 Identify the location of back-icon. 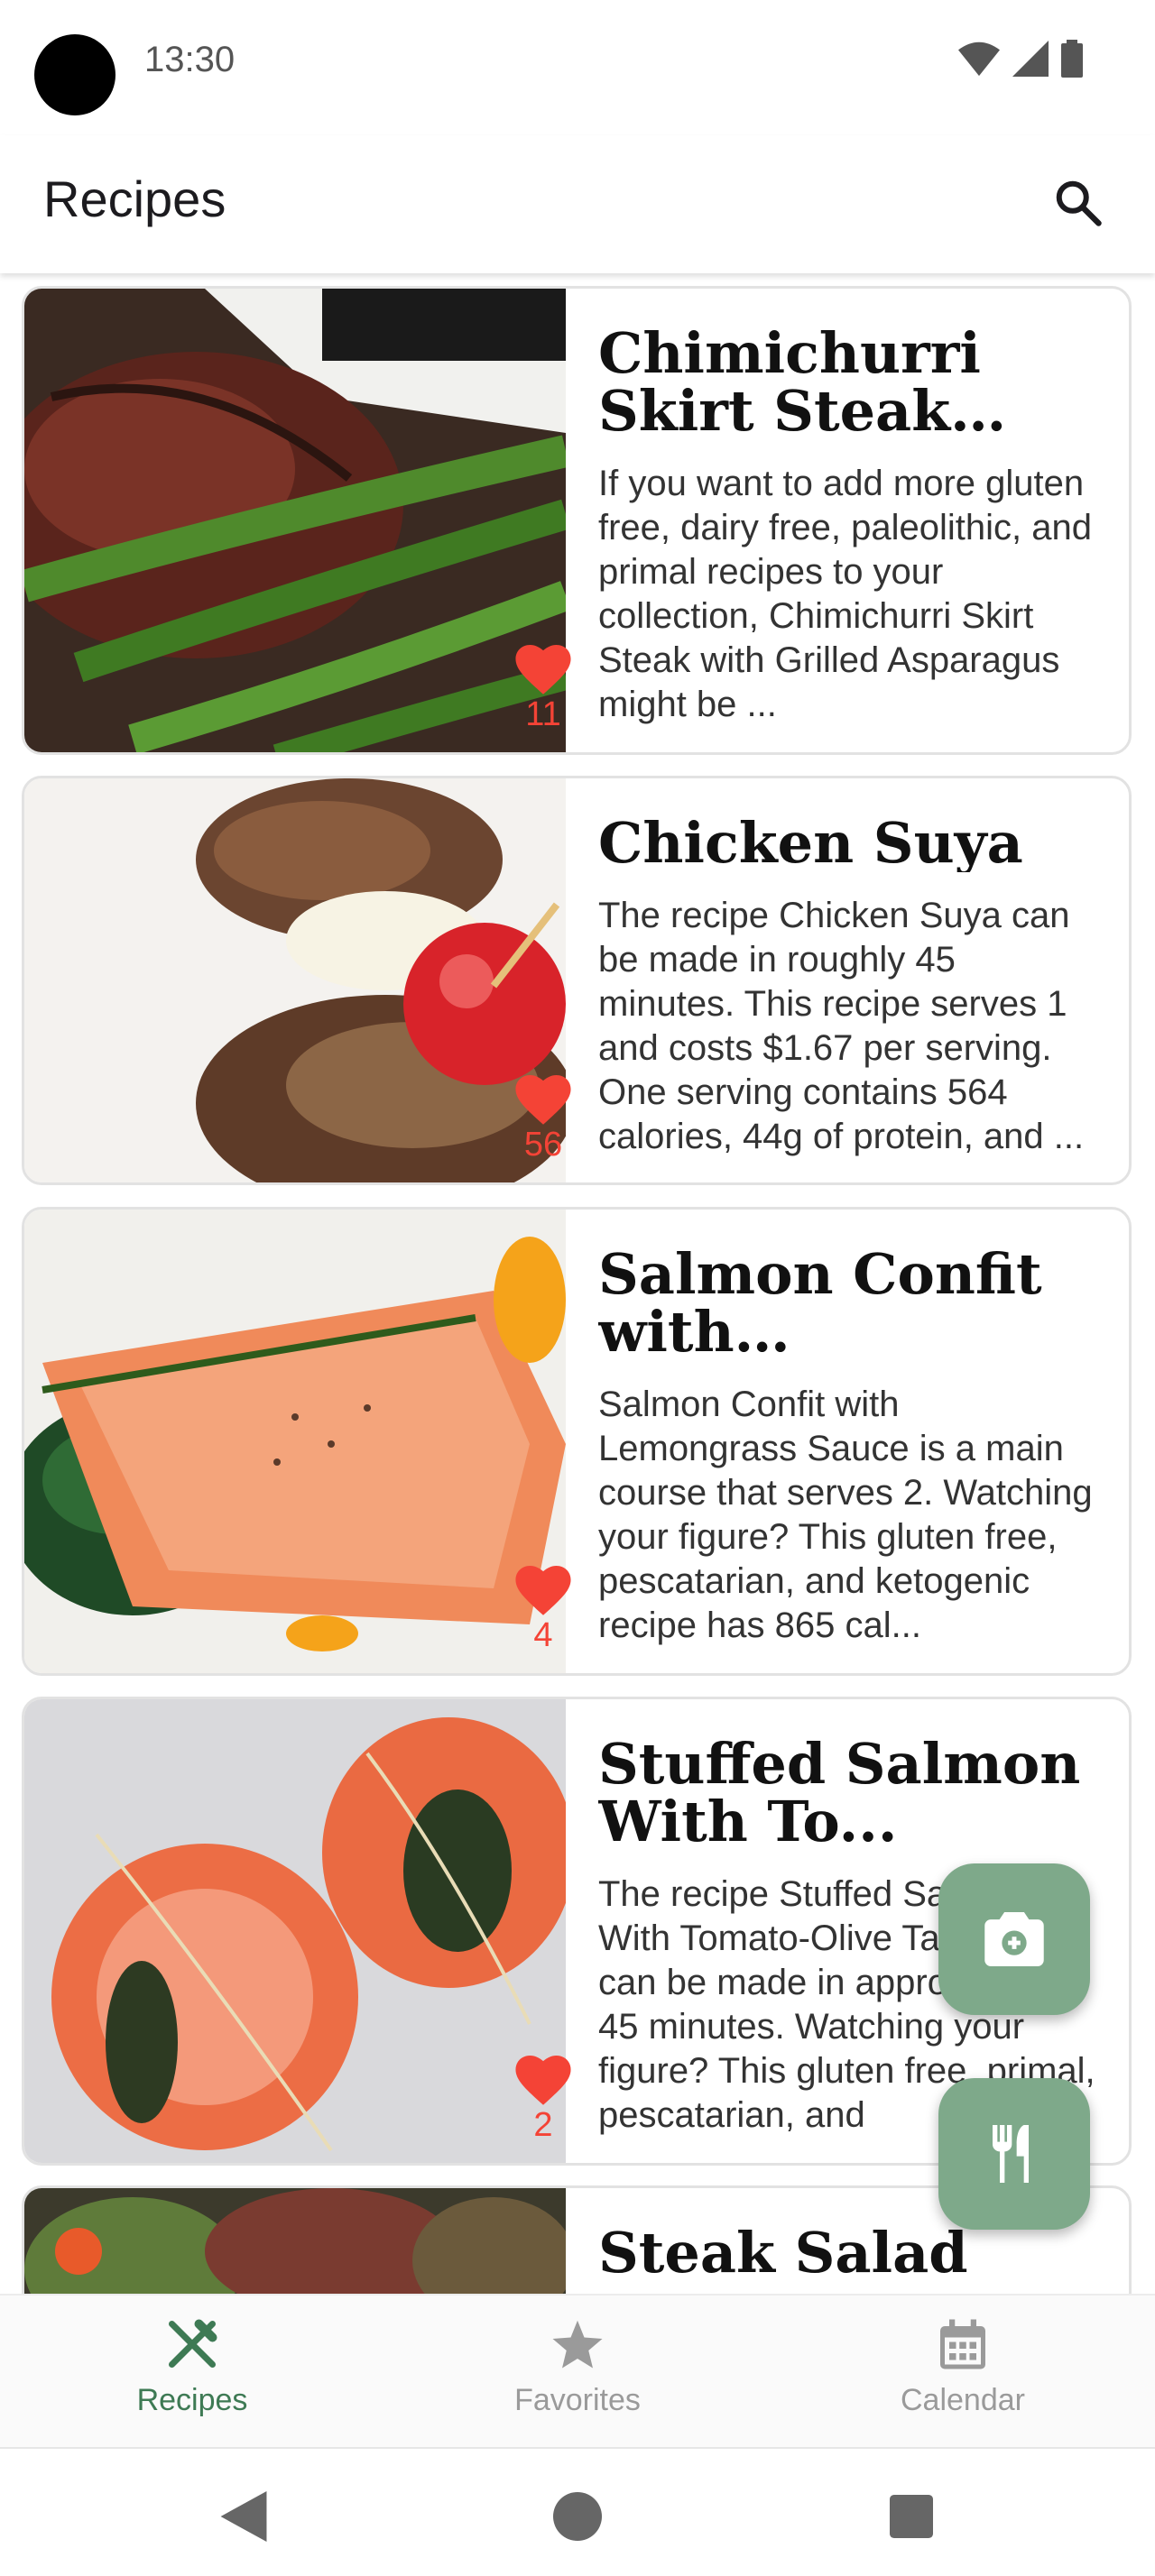
(243, 2517).